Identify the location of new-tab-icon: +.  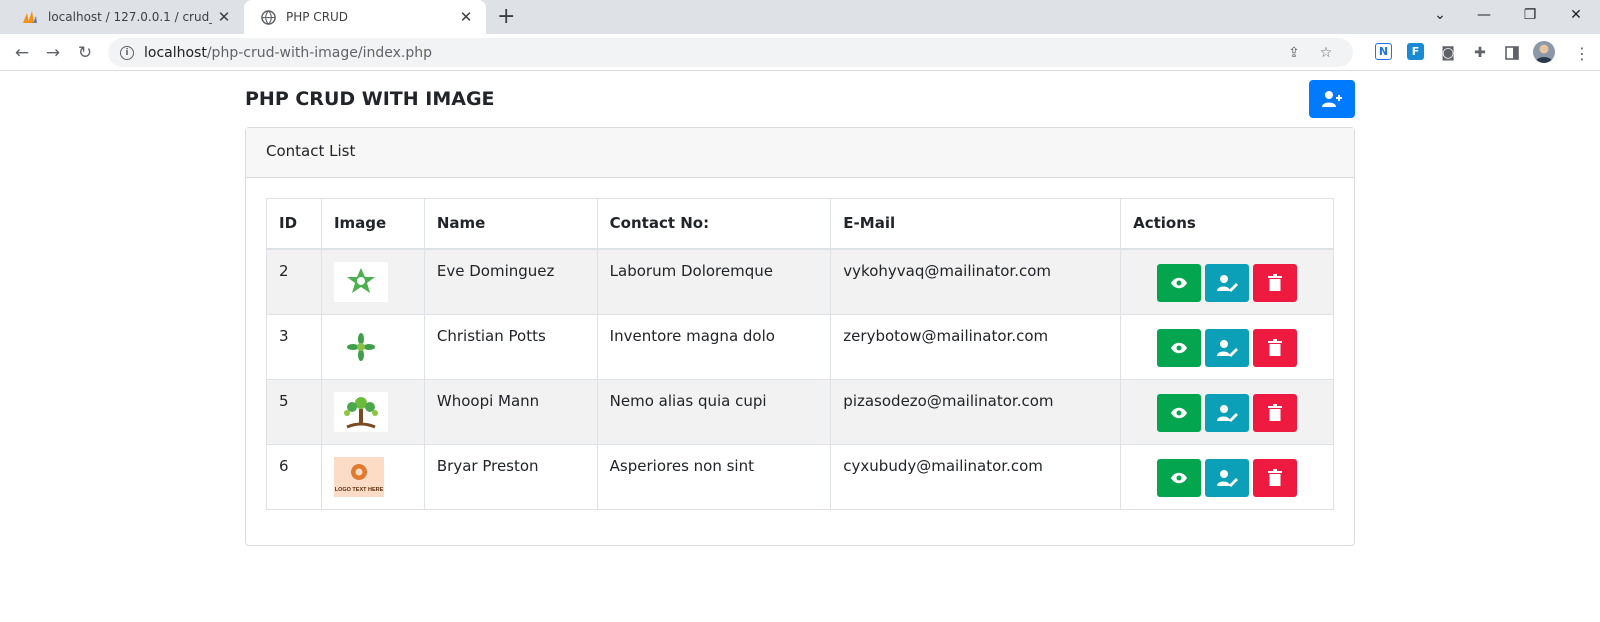
(506, 17).